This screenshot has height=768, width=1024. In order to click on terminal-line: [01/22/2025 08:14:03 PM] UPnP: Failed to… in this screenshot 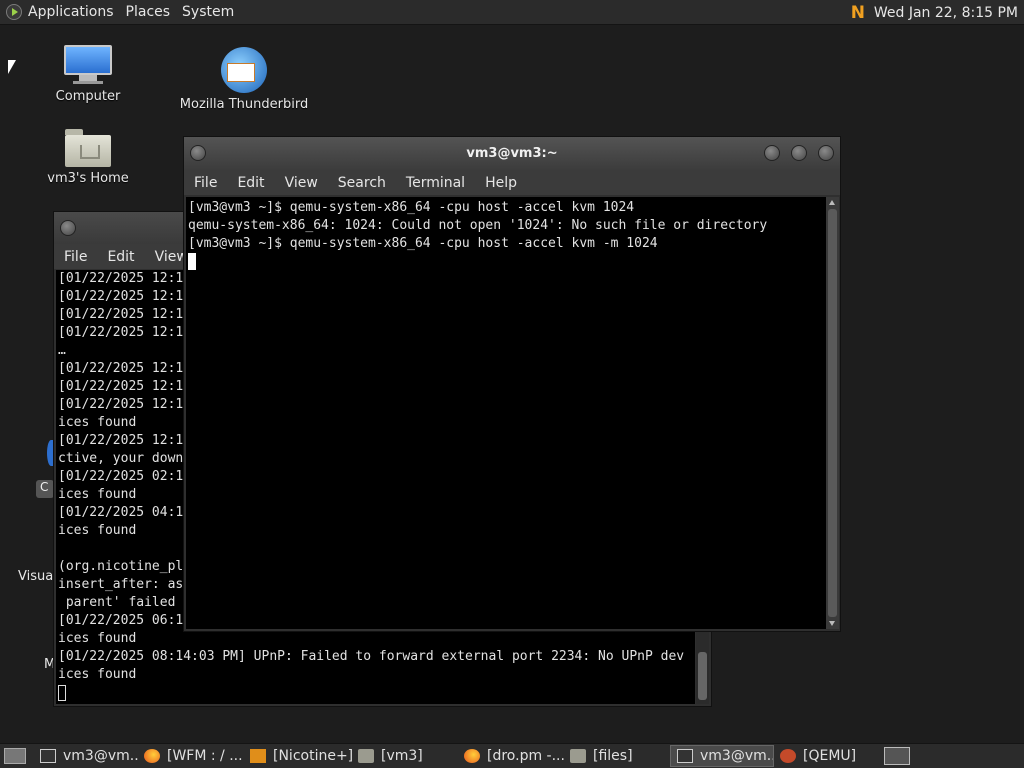, I will do `click(371, 656)`.